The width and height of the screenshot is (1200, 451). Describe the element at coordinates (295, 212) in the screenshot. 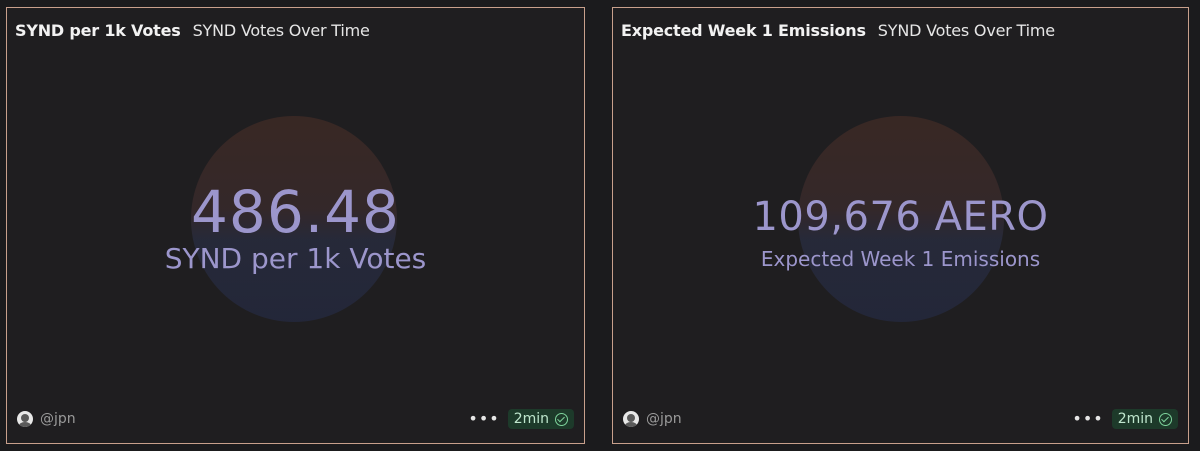

I see `counter-value: 486.48` at that location.